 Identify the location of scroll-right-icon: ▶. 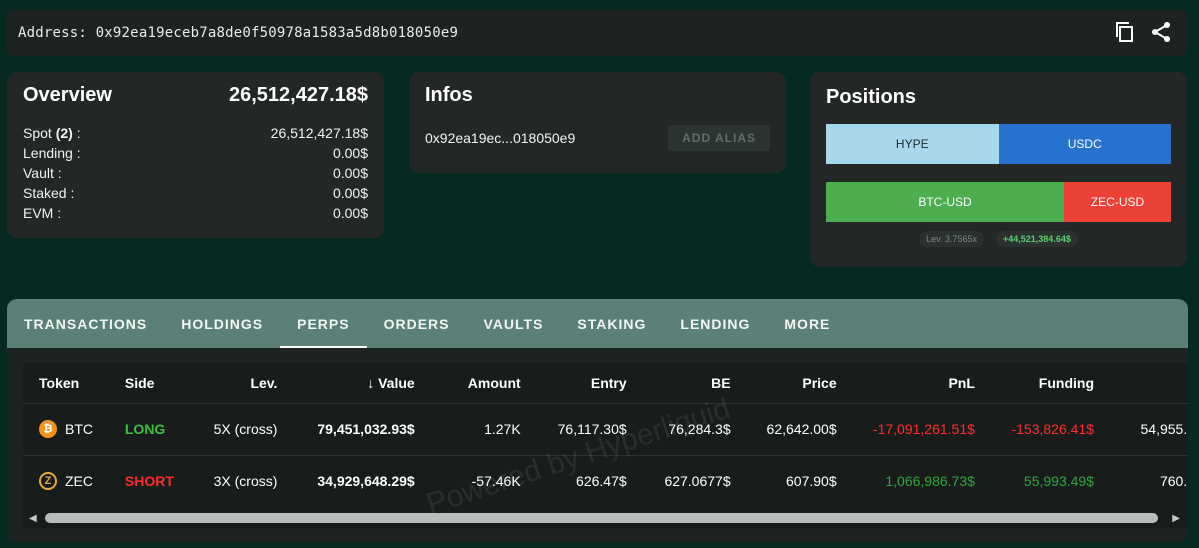
(1176, 518).